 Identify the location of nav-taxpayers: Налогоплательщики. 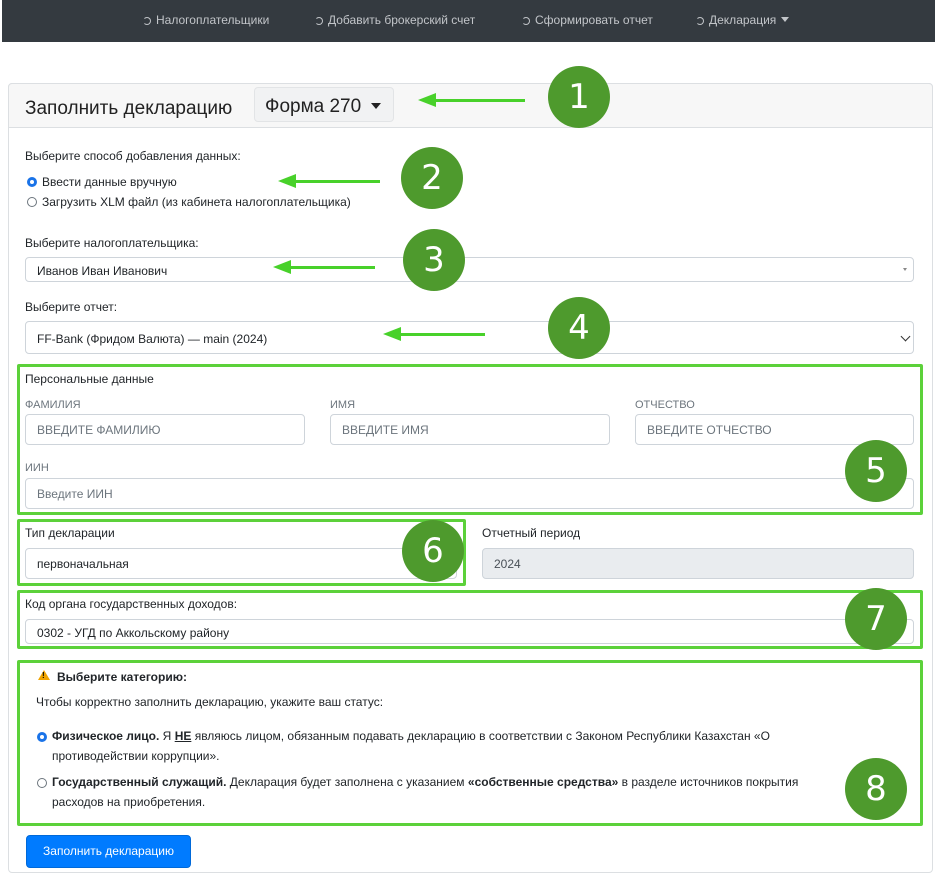
(206, 20).